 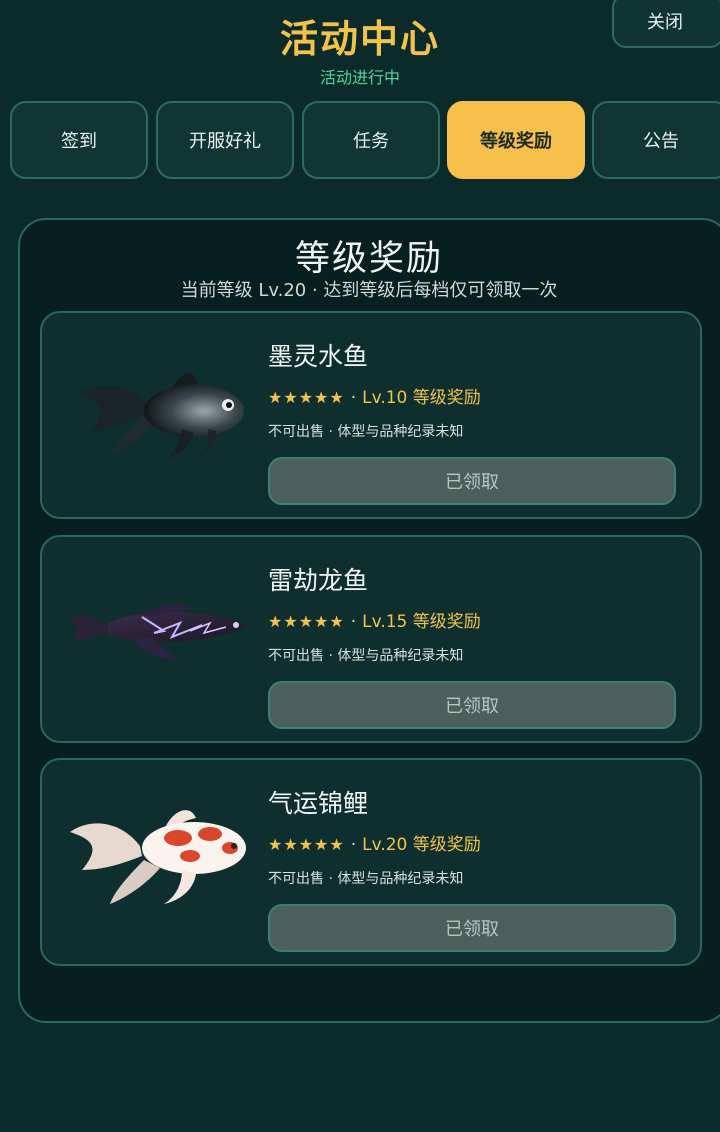 What do you see at coordinates (359, 77) in the screenshot?
I see `activity-status: 活动进行中` at bounding box center [359, 77].